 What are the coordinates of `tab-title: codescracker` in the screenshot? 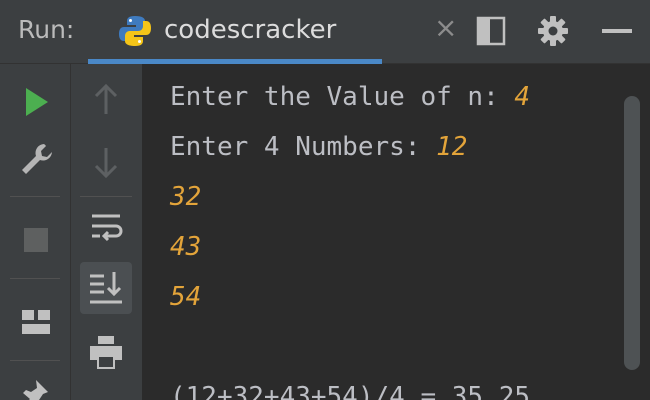 It's located at (250, 30).